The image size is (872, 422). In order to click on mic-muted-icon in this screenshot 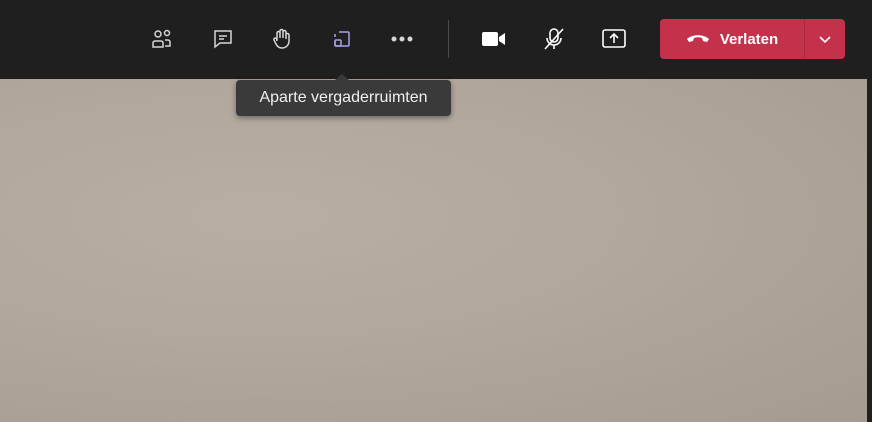, I will do `click(554, 39)`.